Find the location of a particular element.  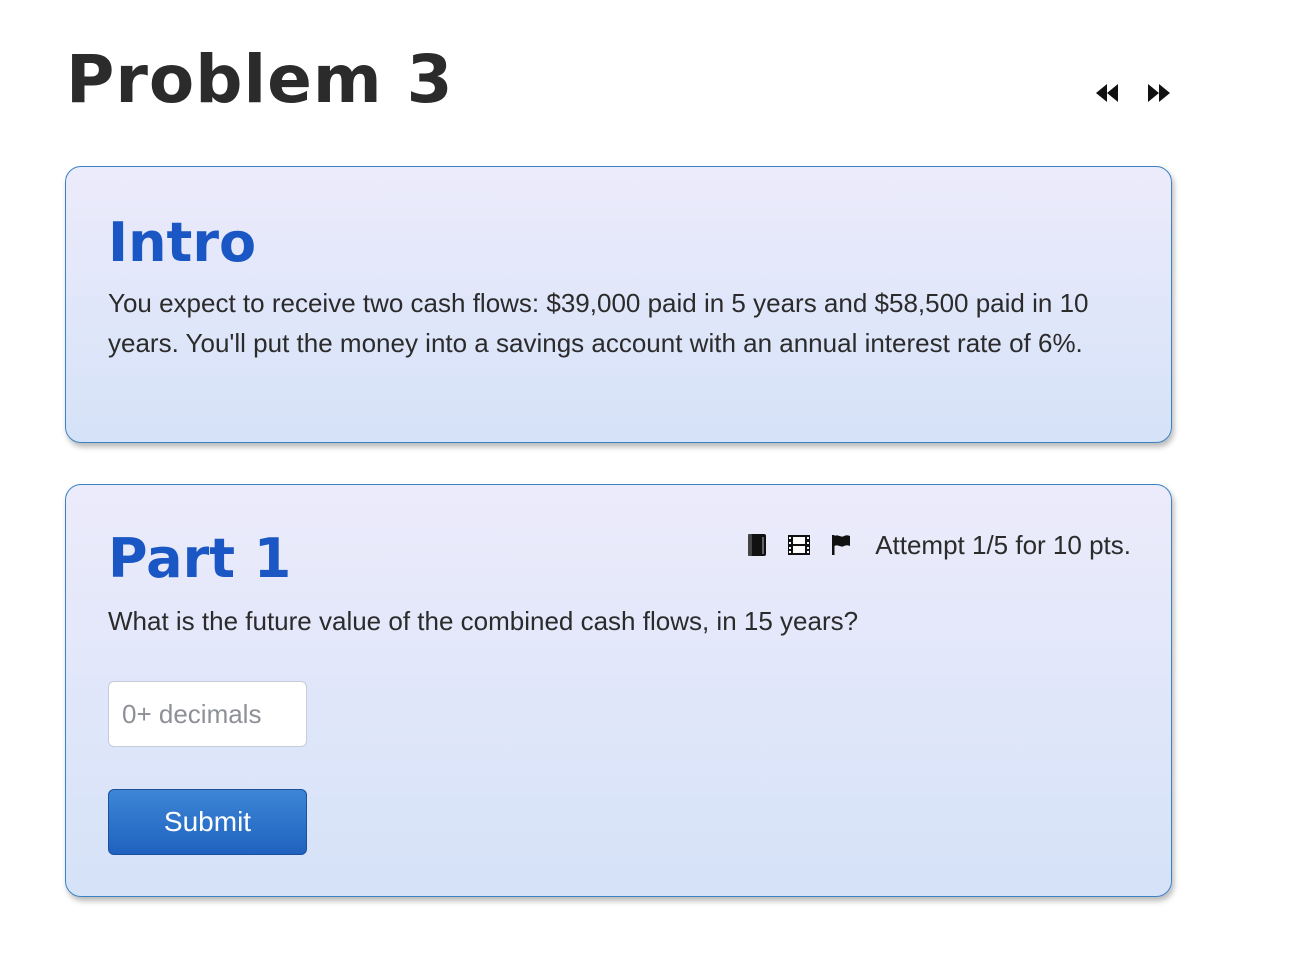

part-heading: Part 1 is located at coordinates (200, 558).